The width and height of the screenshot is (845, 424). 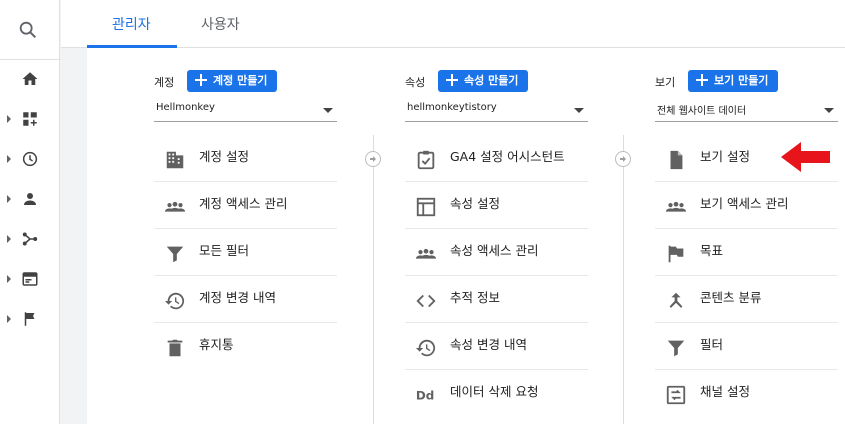 What do you see at coordinates (28, 30) in the screenshot?
I see `search-icon` at bounding box center [28, 30].